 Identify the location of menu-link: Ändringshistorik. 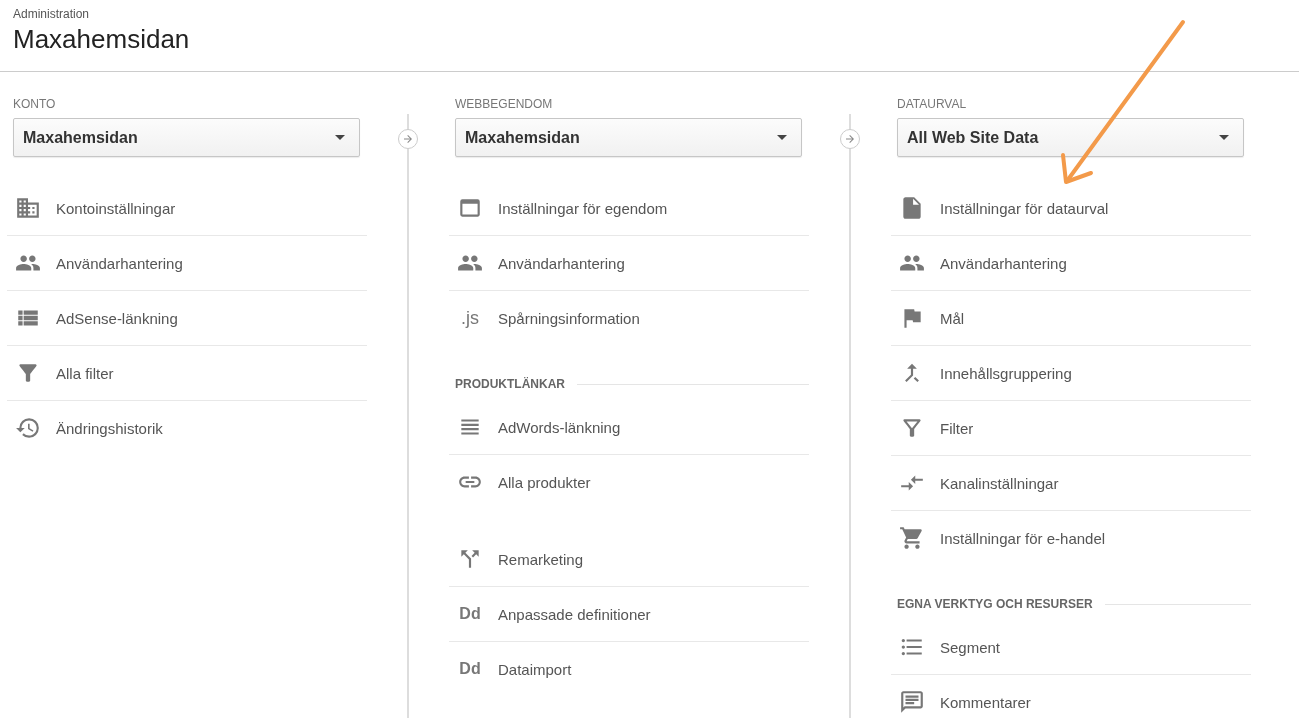
(85, 428).